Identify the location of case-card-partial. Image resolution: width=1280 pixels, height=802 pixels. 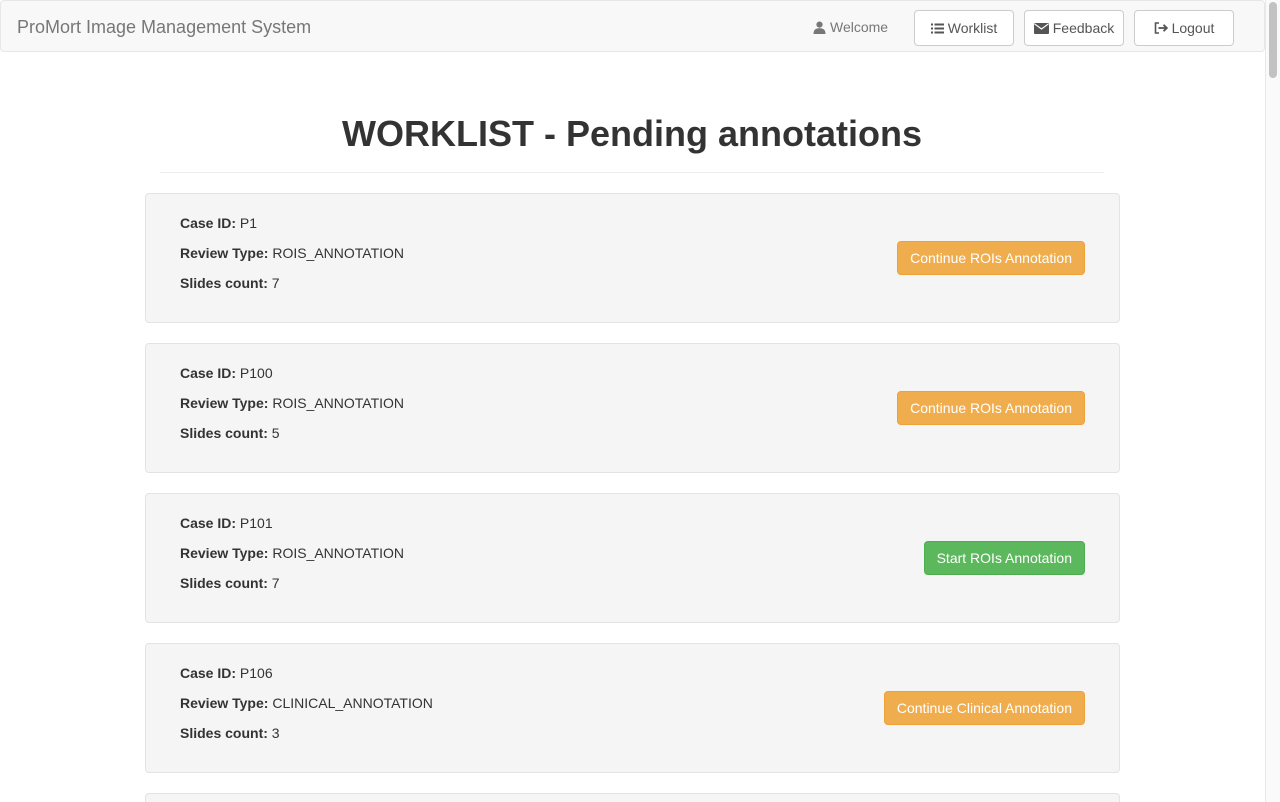
(632, 797).